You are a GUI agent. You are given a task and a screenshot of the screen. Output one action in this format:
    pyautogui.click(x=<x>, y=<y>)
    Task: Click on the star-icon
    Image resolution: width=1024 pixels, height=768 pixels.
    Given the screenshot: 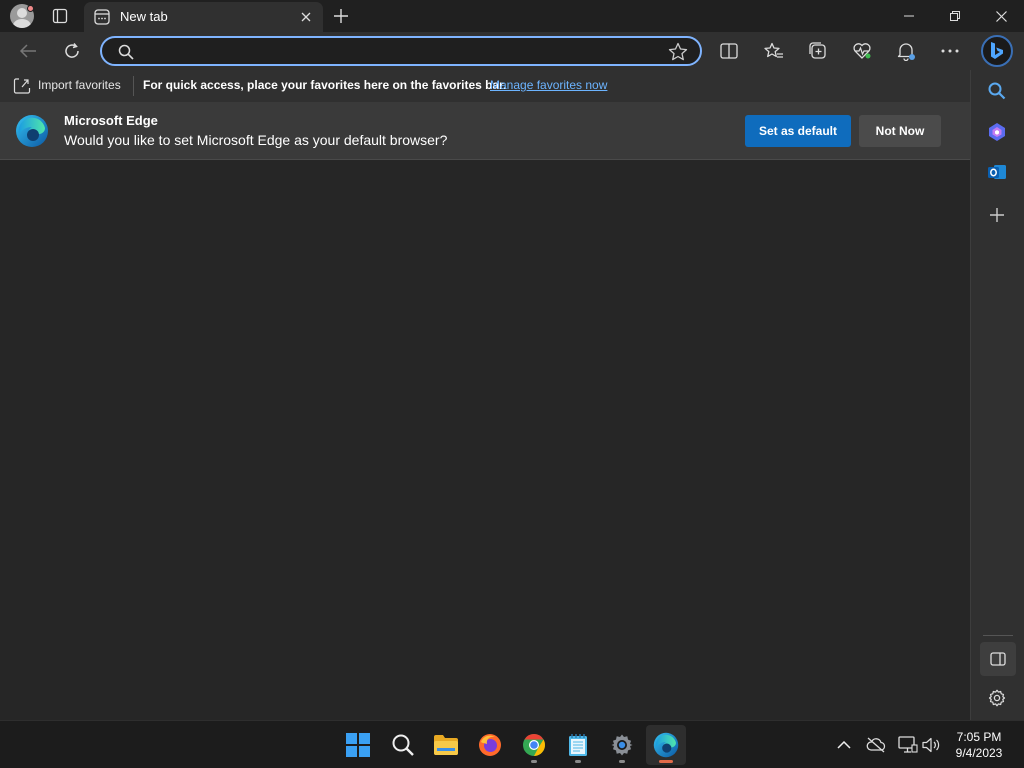 What is the action you would take?
    pyautogui.click(x=678, y=52)
    